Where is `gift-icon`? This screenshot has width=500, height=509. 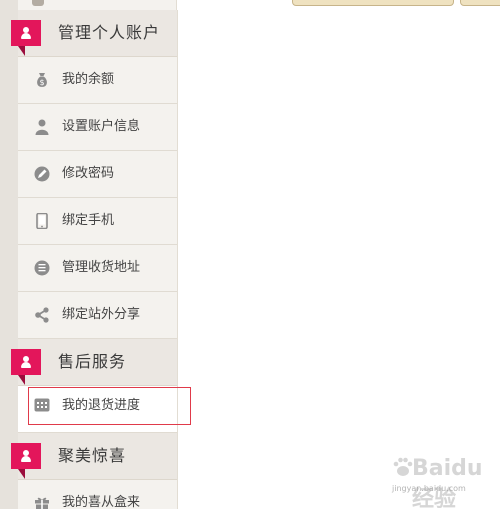 gift-icon is located at coordinates (42, 503).